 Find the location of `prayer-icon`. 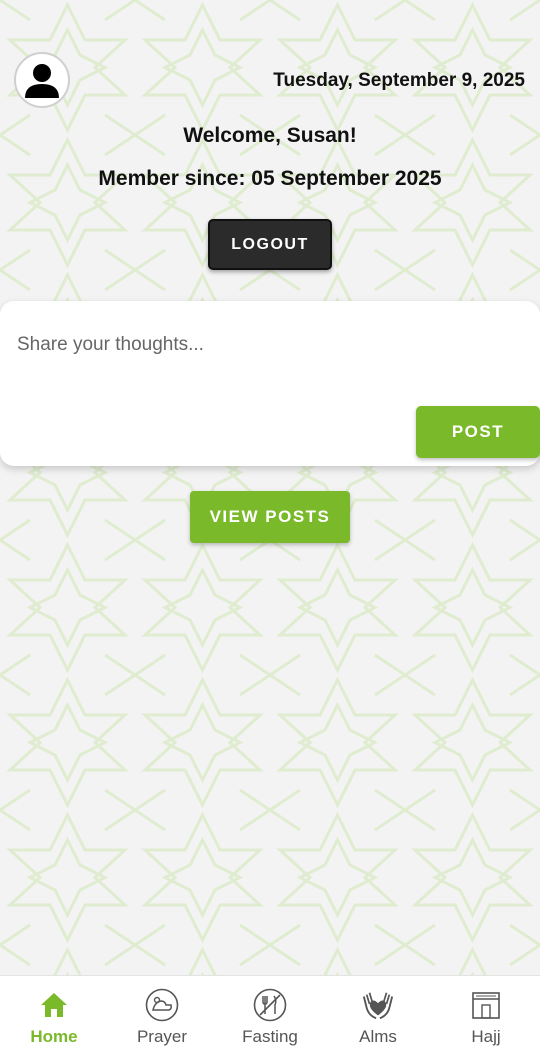

prayer-icon is located at coordinates (162, 1005).